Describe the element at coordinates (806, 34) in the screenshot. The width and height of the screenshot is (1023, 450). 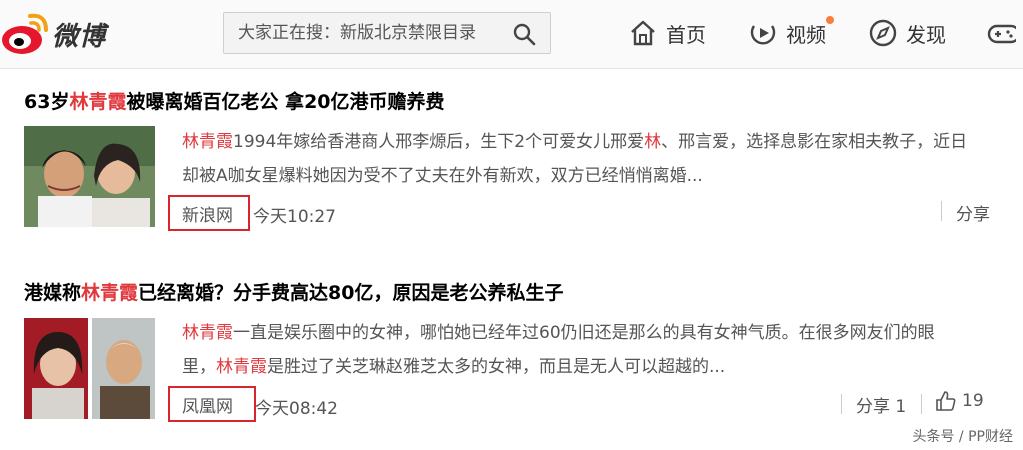
I see `nav-video-label: 视频` at that location.